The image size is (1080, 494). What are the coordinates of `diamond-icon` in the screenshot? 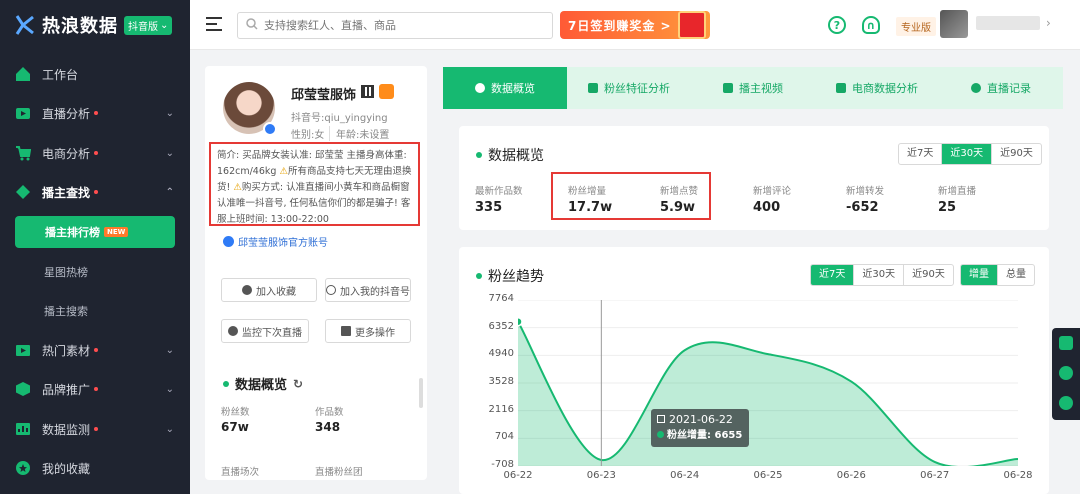 It's located at (23, 192).